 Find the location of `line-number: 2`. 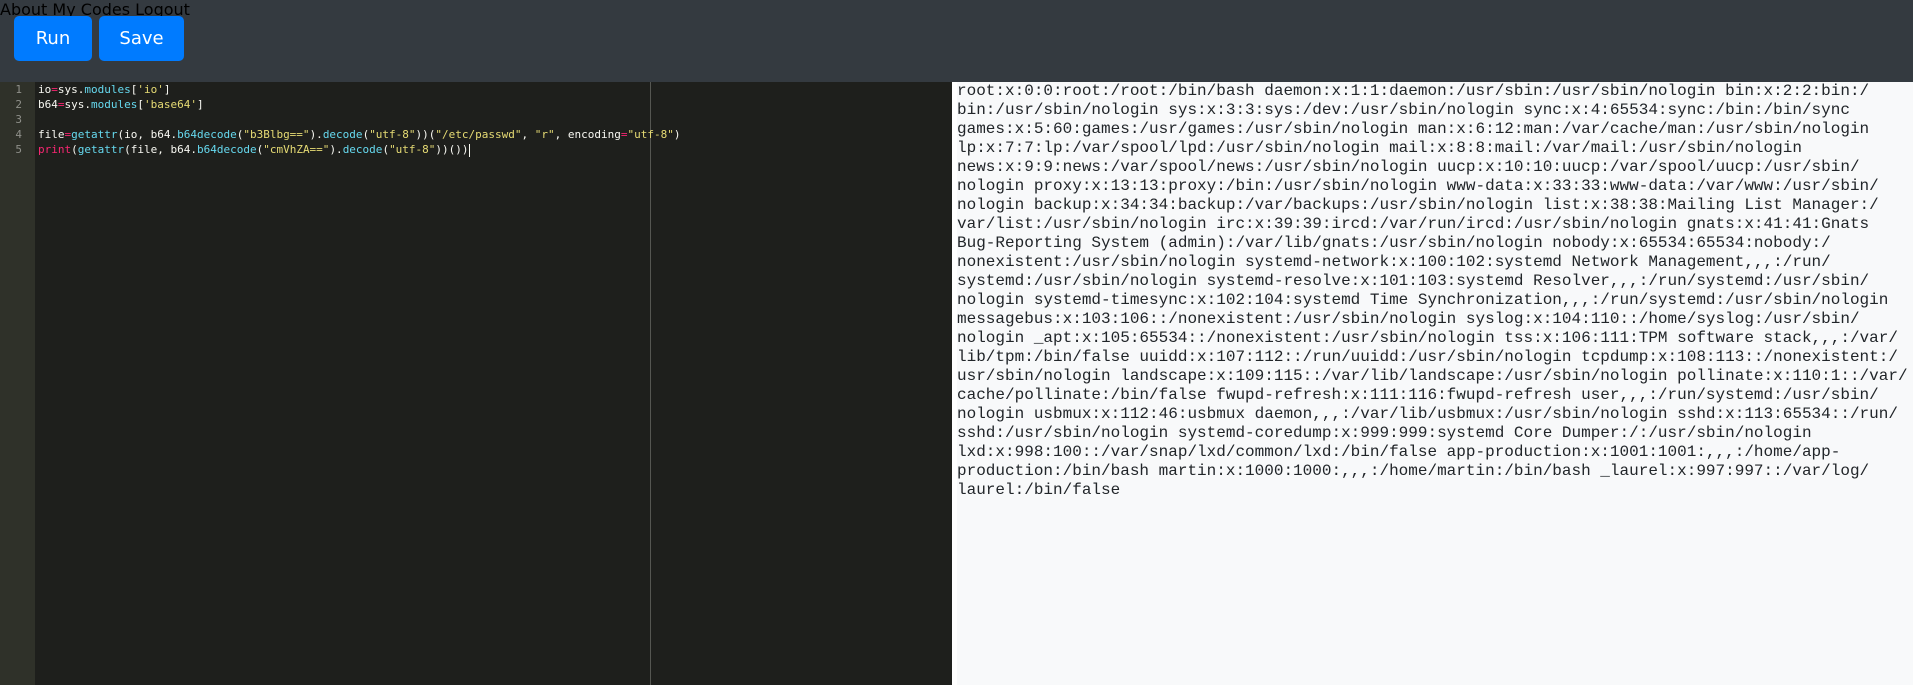

line-number: 2 is located at coordinates (18, 104).